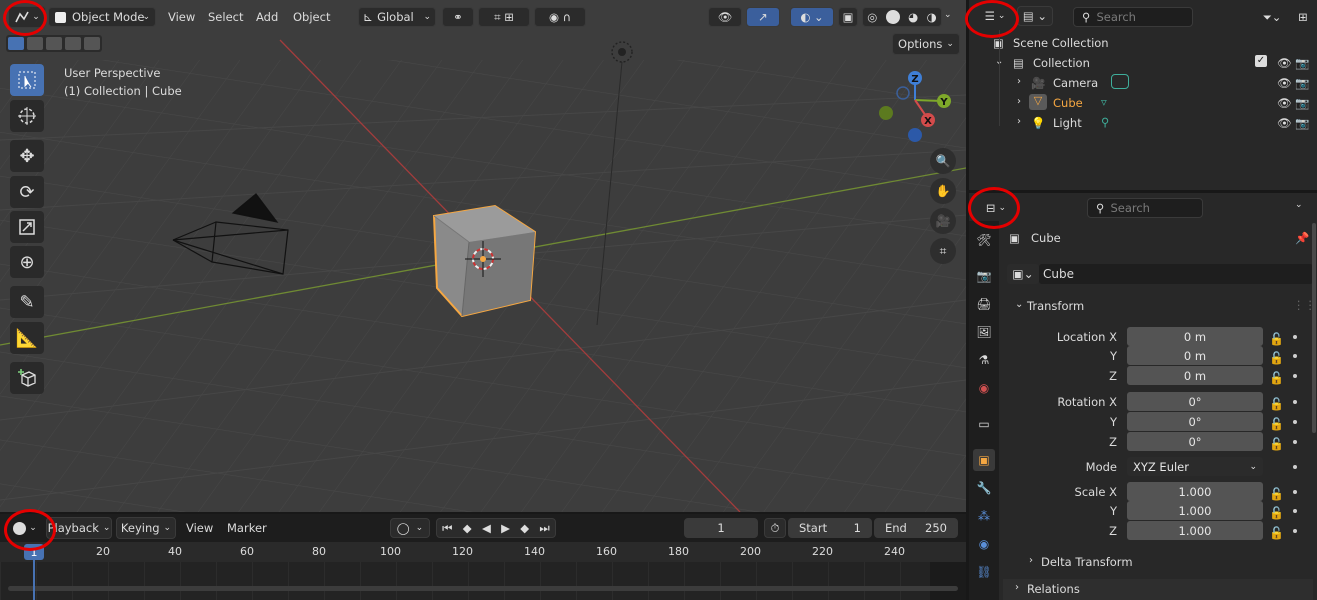 This screenshot has height=600, width=1317. What do you see at coordinates (1299, 205) in the screenshot?
I see `chevron-down-icon: ⌄` at bounding box center [1299, 205].